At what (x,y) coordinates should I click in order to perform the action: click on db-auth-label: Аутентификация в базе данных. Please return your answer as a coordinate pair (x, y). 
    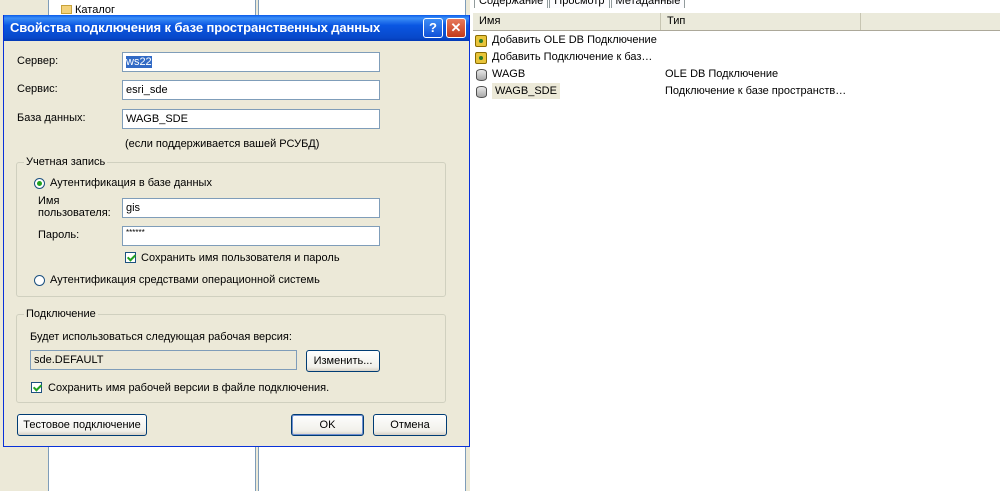
    Looking at the image, I should click on (131, 183).